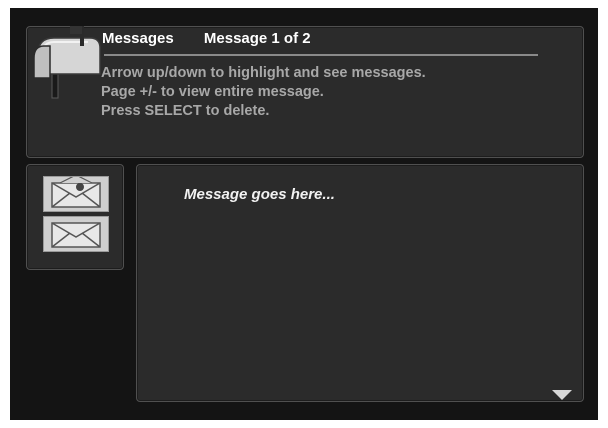  What do you see at coordinates (257, 38) in the screenshot?
I see `message-counter: Message 1 of 2` at bounding box center [257, 38].